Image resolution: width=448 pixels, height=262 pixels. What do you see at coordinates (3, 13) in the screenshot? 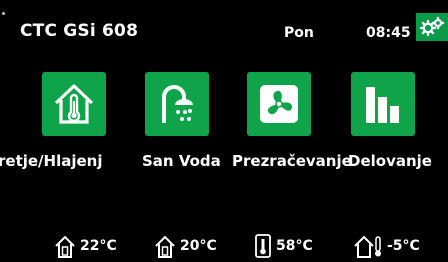
I see `status-dot` at bounding box center [3, 13].